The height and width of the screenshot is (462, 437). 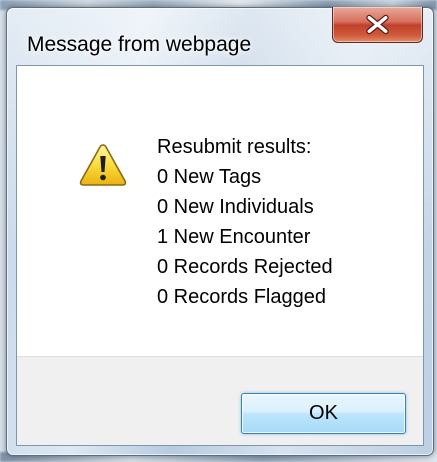 I want to click on warning-icon, so click(x=103, y=165).